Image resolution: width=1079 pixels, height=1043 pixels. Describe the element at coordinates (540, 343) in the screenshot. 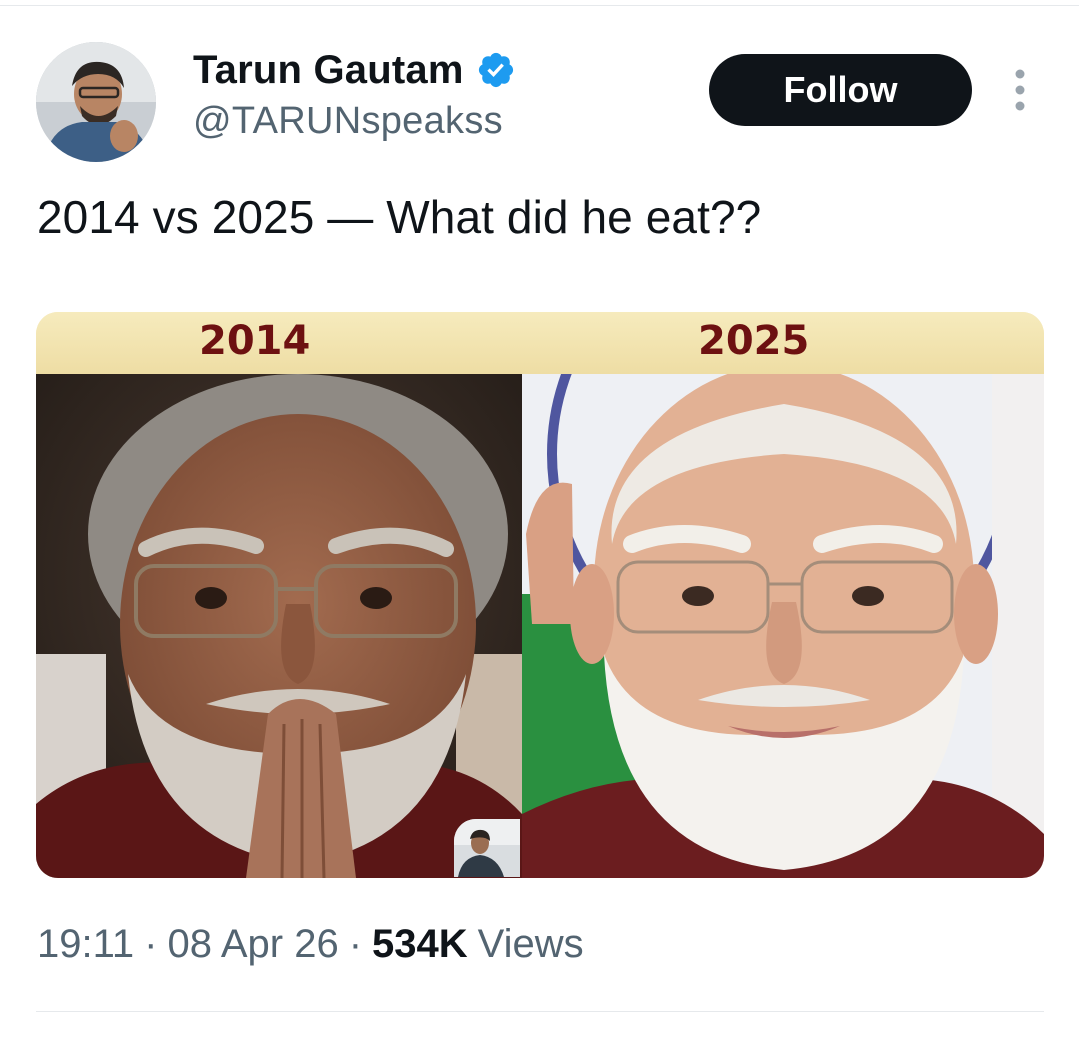

I see `media-banner: 2014 2025` at that location.